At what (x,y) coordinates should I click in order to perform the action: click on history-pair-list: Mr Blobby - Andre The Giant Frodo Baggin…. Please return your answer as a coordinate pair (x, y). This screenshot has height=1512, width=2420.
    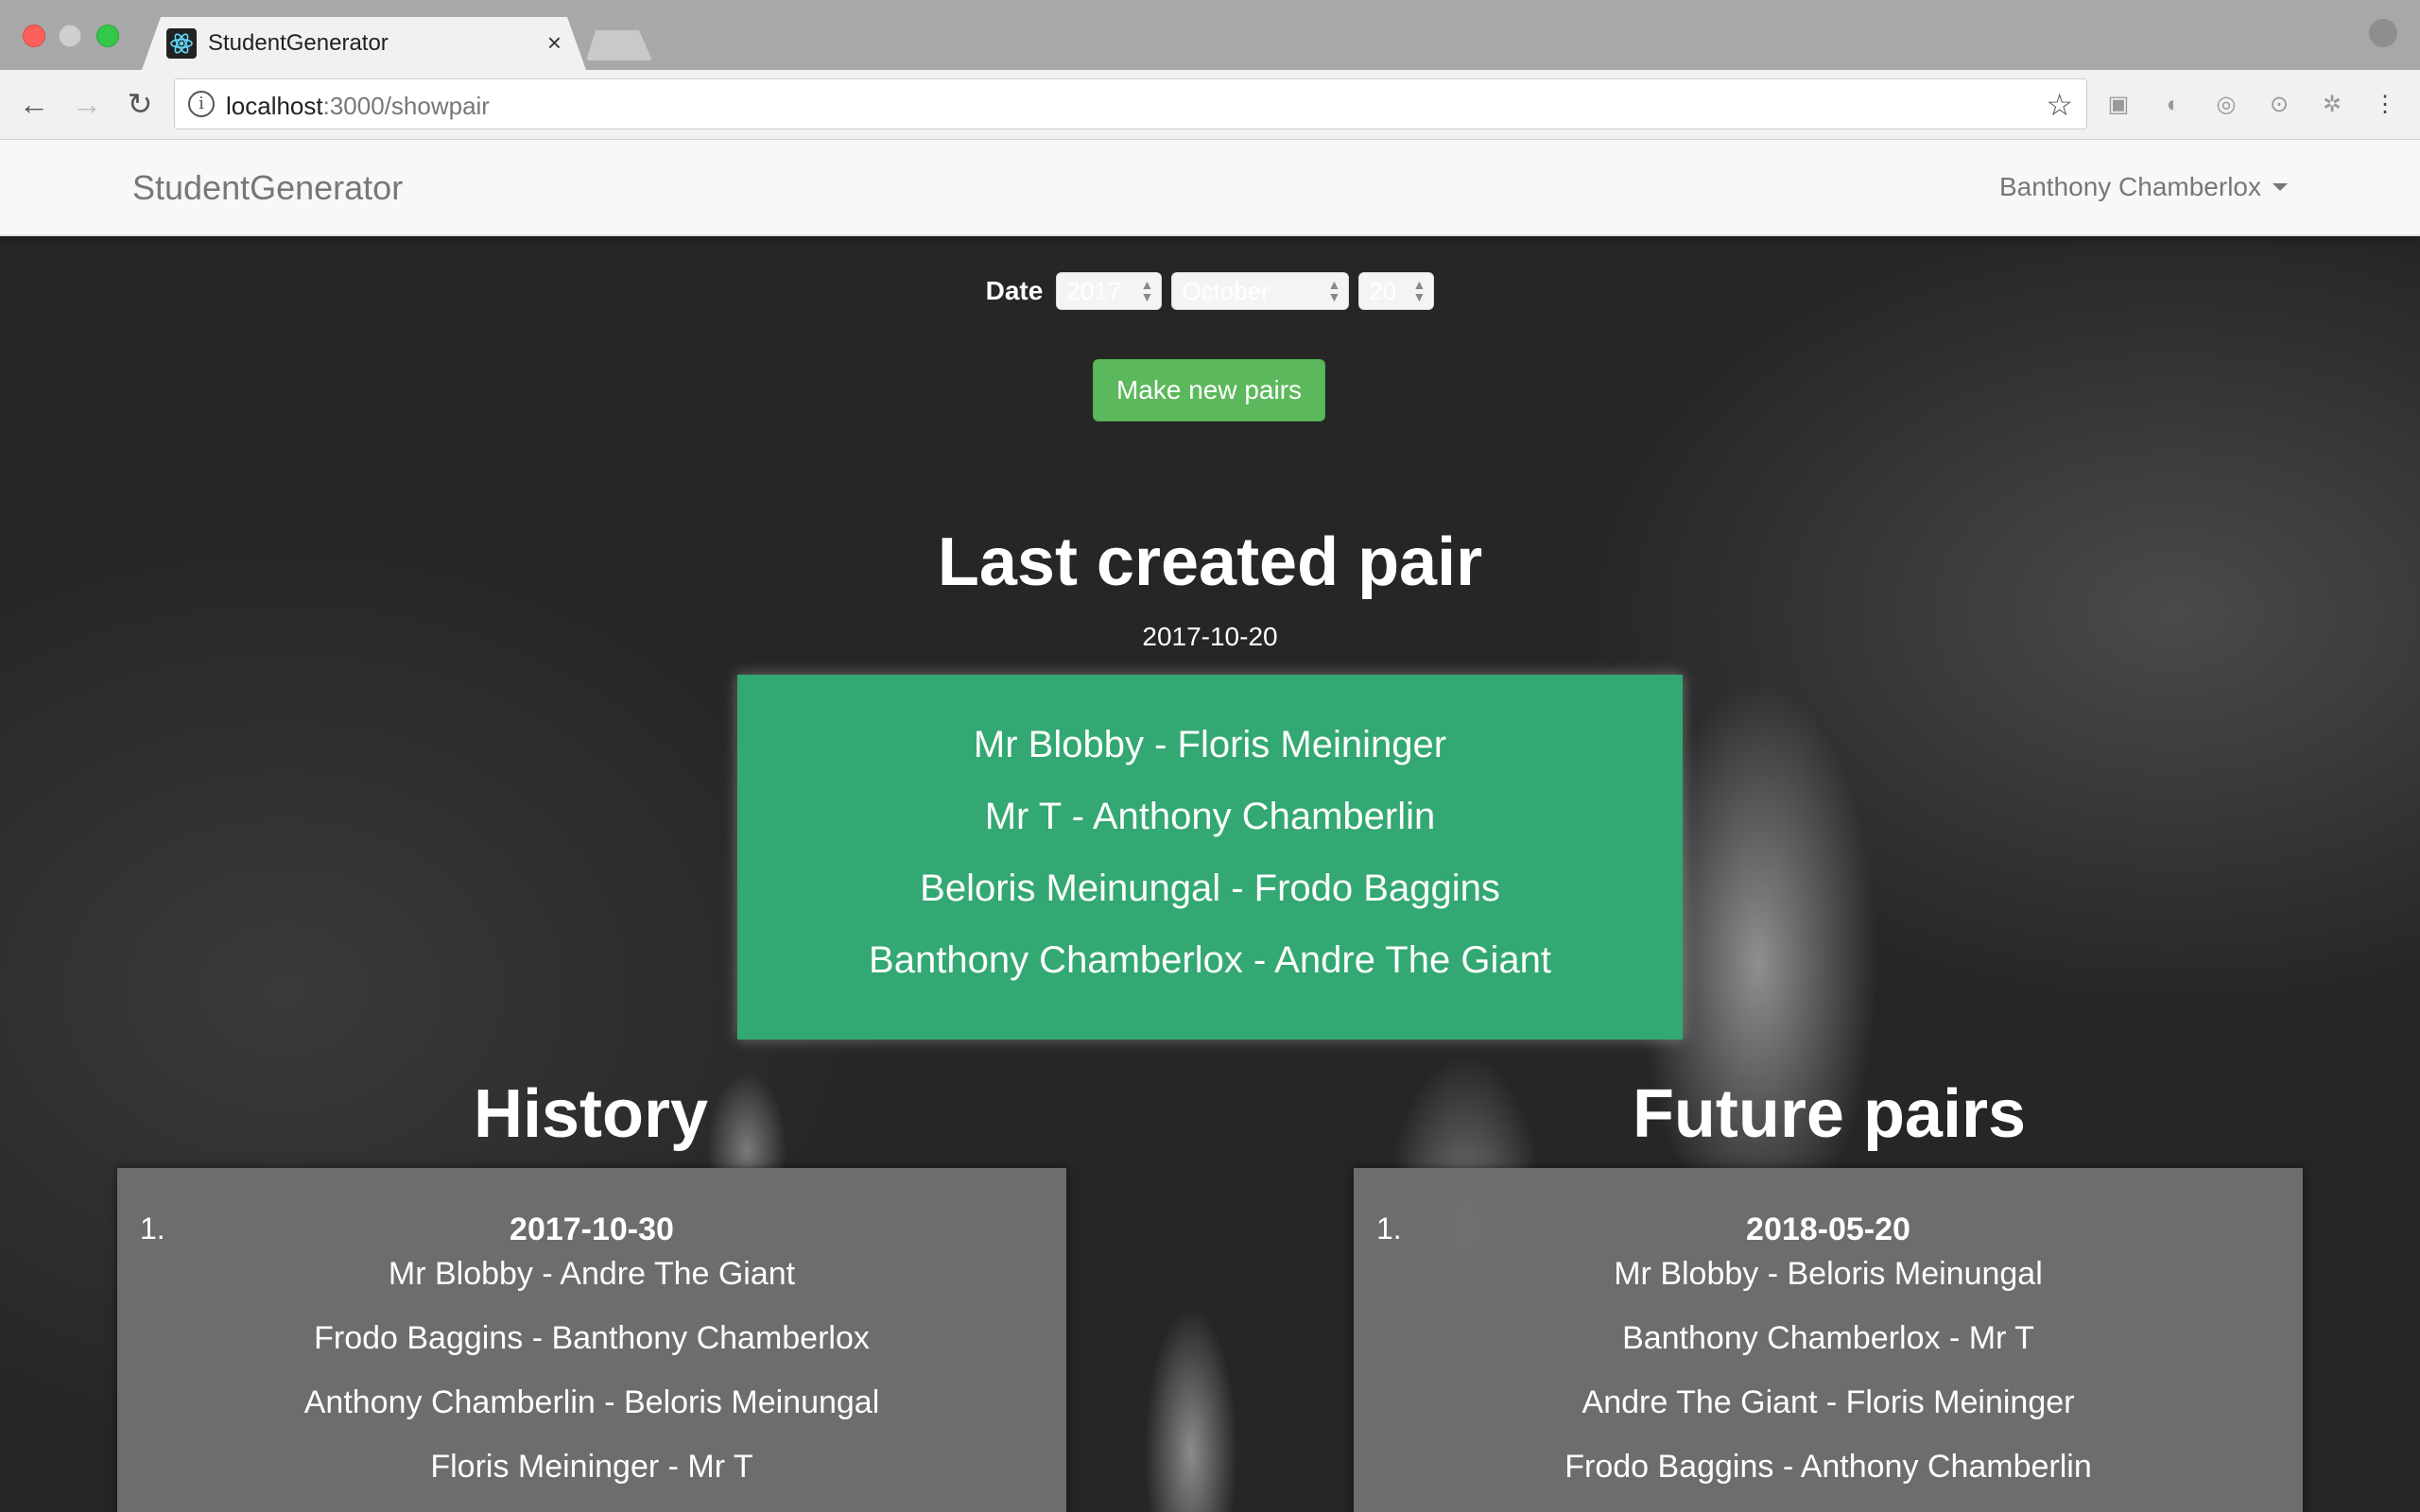
    Looking at the image, I should click on (591, 1383).